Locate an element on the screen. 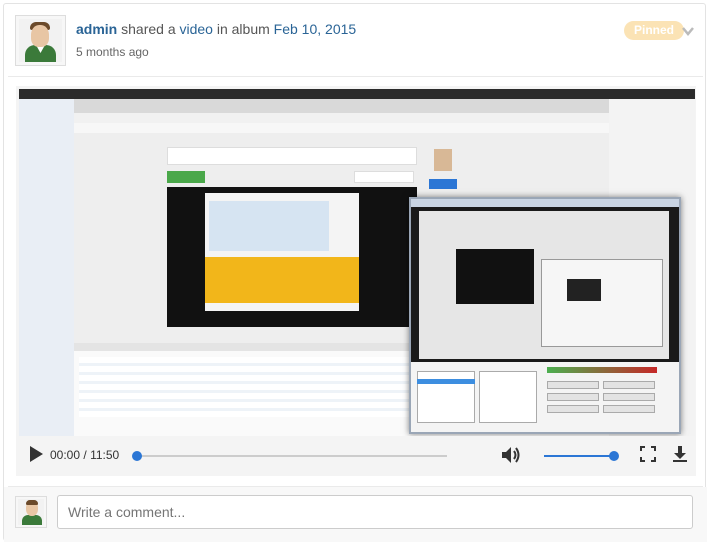  album-link: Feb 10, 2015 is located at coordinates (315, 29).